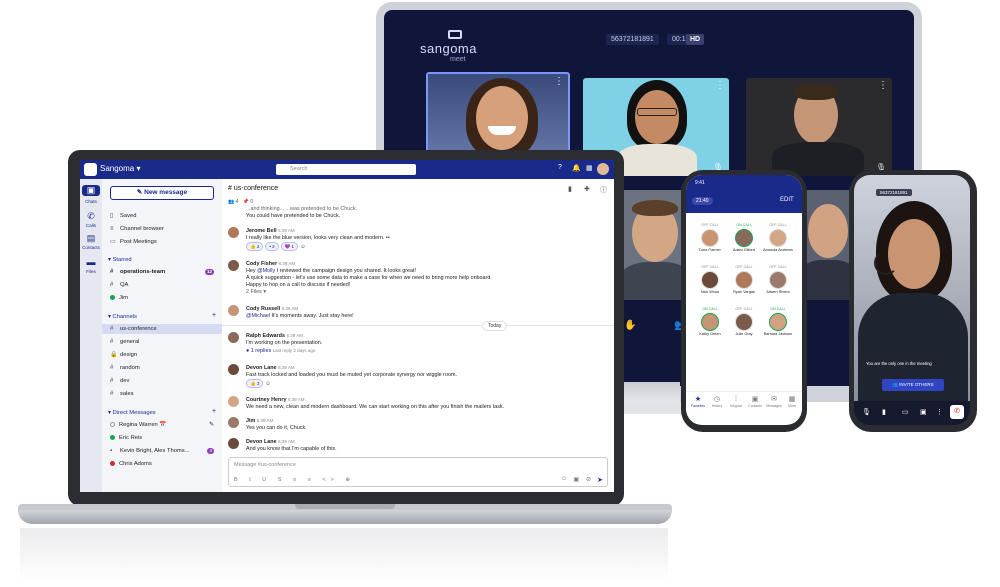 The height and width of the screenshot is (587, 1000). I want to click on sidebar-item-sales: # sales, so click(164, 394).